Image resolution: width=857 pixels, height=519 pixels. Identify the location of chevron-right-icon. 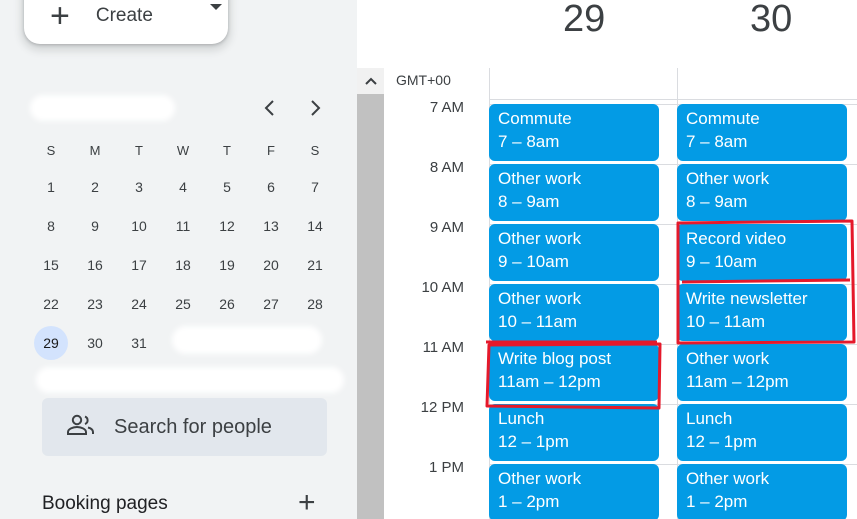
(315, 108).